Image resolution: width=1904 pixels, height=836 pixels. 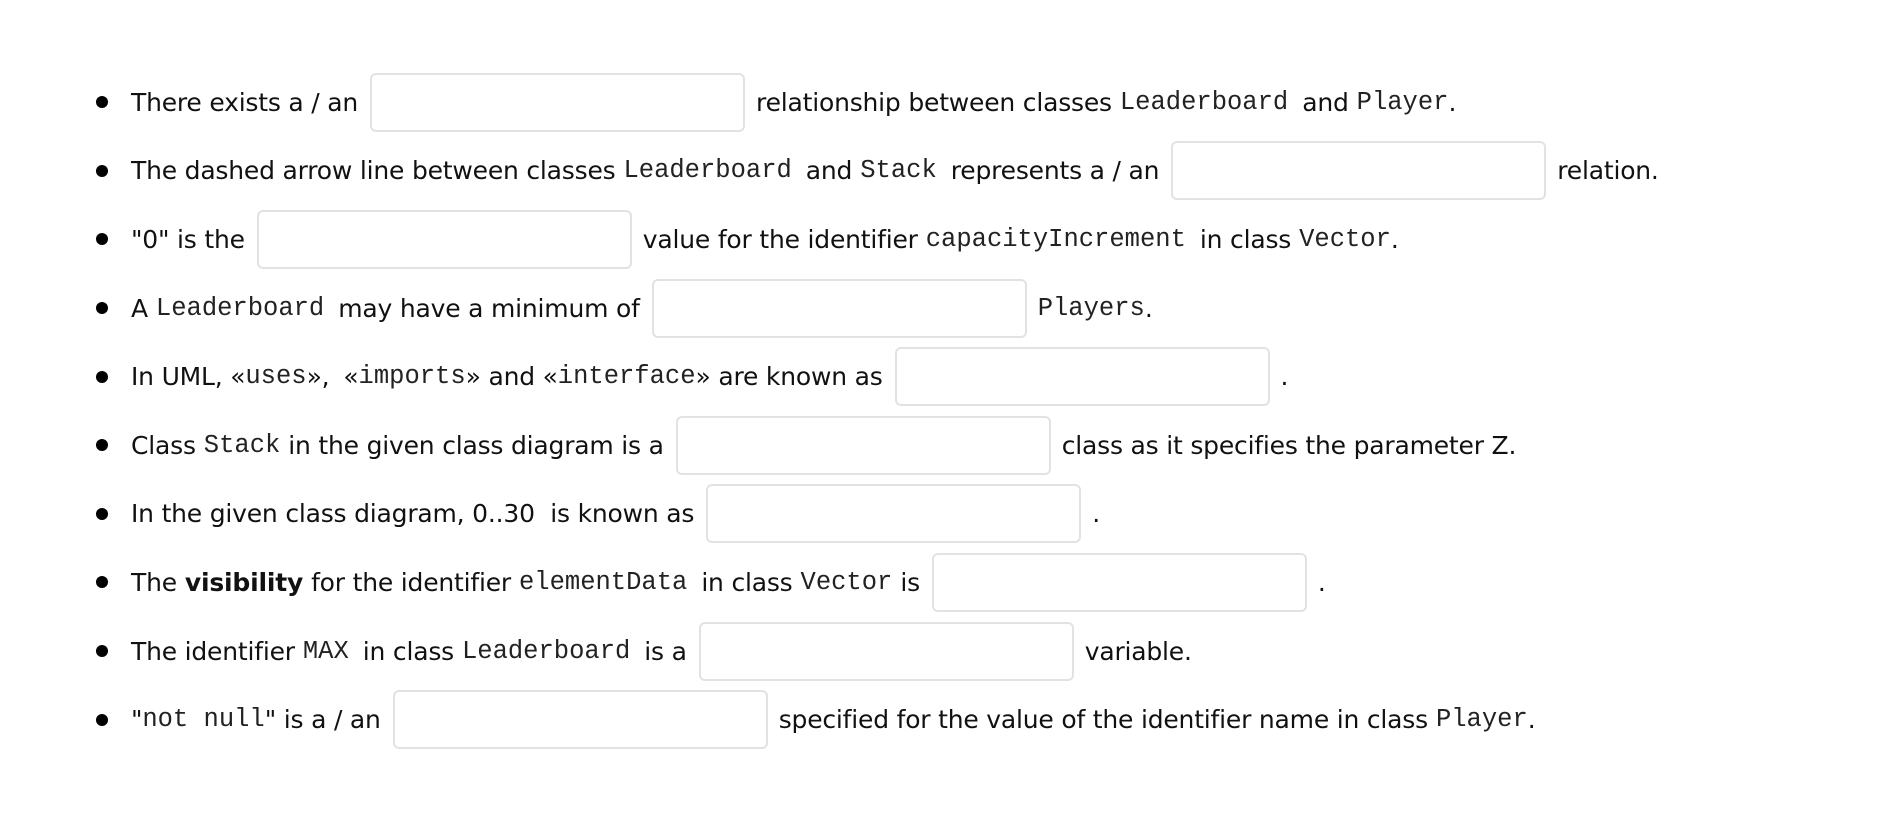 What do you see at coordinates (665, 651) in the screenshot?
I see `question-text: is a` at bounding box center [665, 651].